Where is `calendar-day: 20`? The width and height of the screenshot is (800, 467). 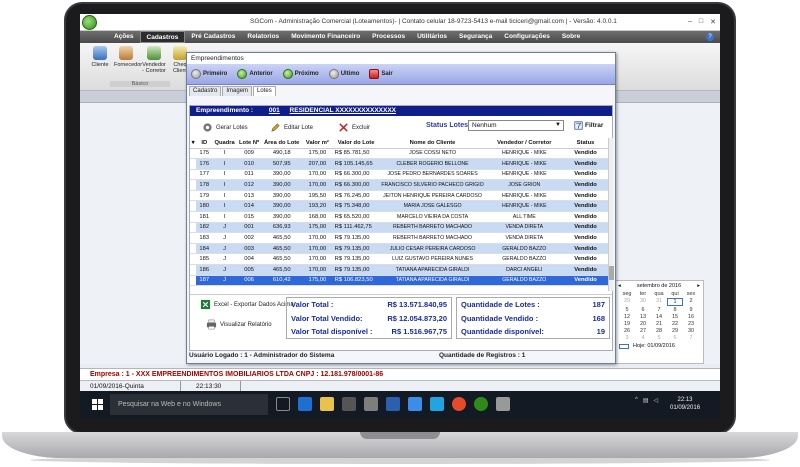
calendar-day: 20 is located at coordinates (643, 324).